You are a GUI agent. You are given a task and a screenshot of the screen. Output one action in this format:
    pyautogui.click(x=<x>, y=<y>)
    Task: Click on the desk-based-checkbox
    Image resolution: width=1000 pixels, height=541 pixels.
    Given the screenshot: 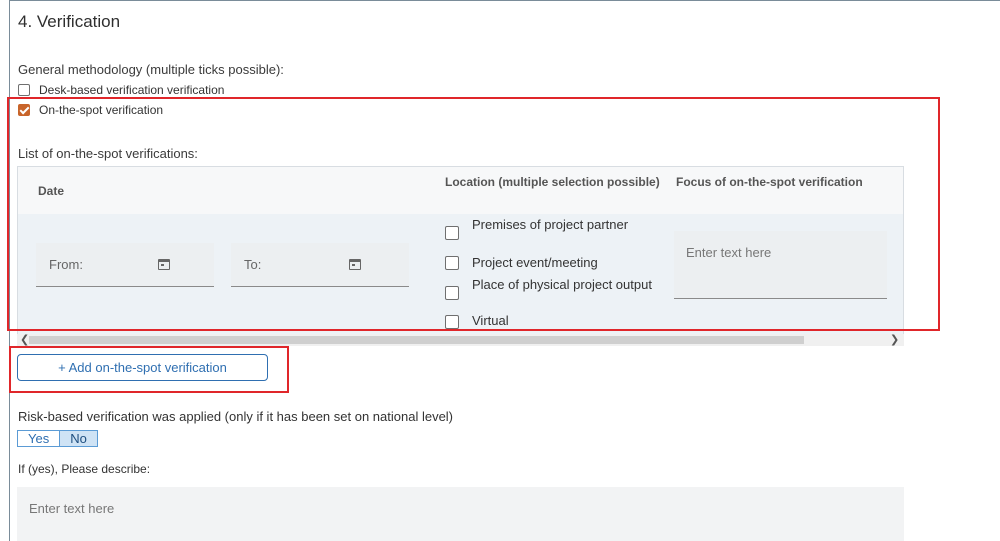 What is the action you would take?
    pyautogui.click(x=24, y=90)
    